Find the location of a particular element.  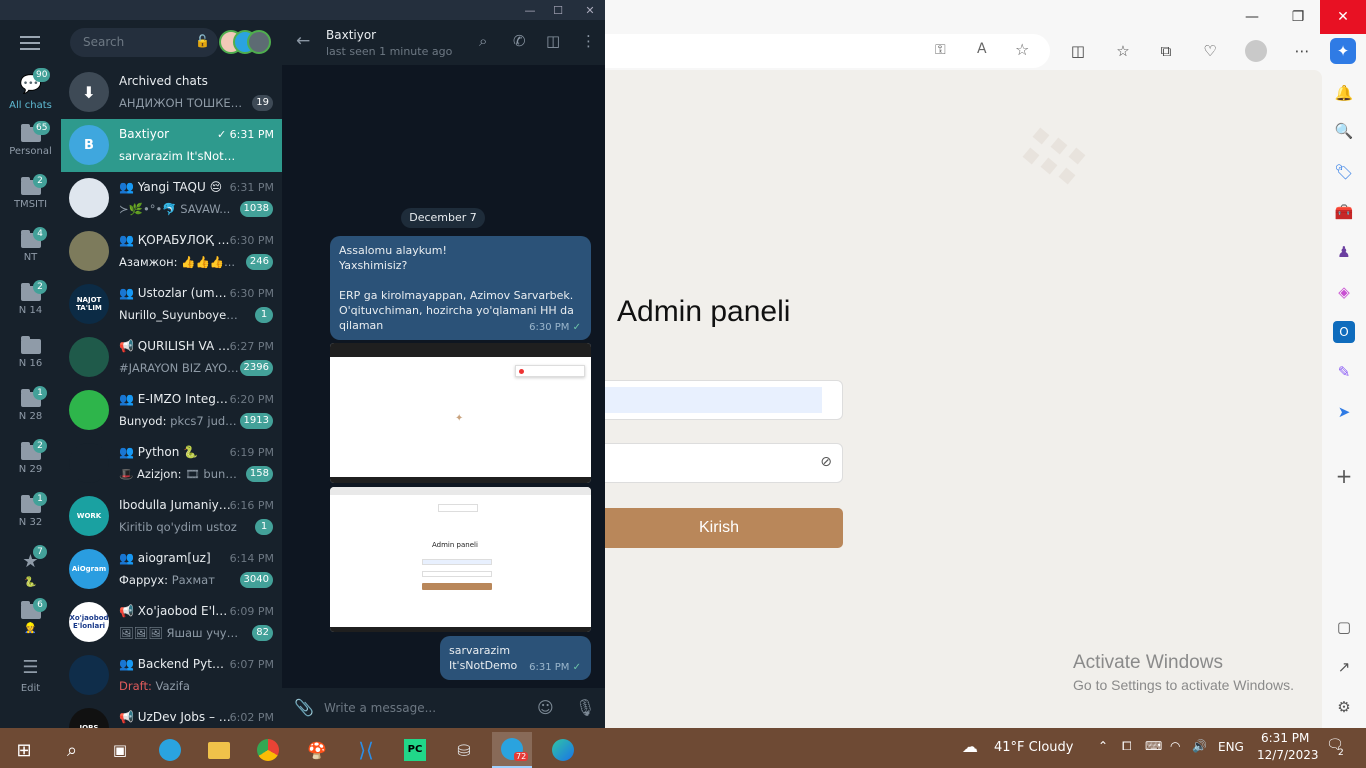

collections-icon: ⧉ is located at coordinates (1166, 51).